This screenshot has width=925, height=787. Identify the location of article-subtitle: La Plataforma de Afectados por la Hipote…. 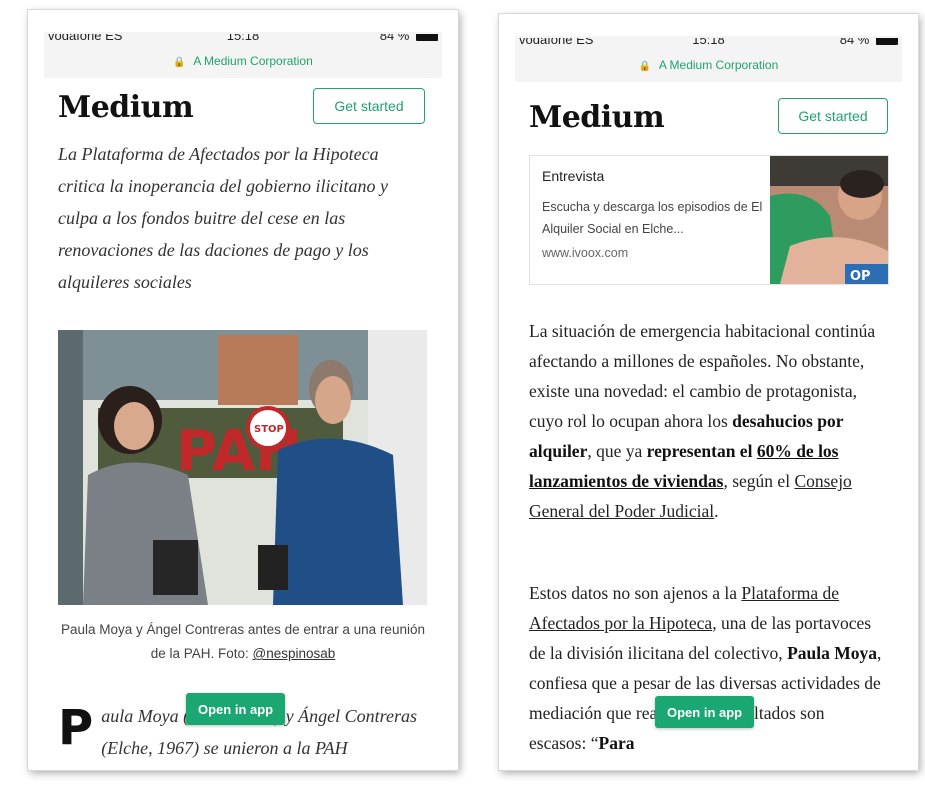
(223, 218).